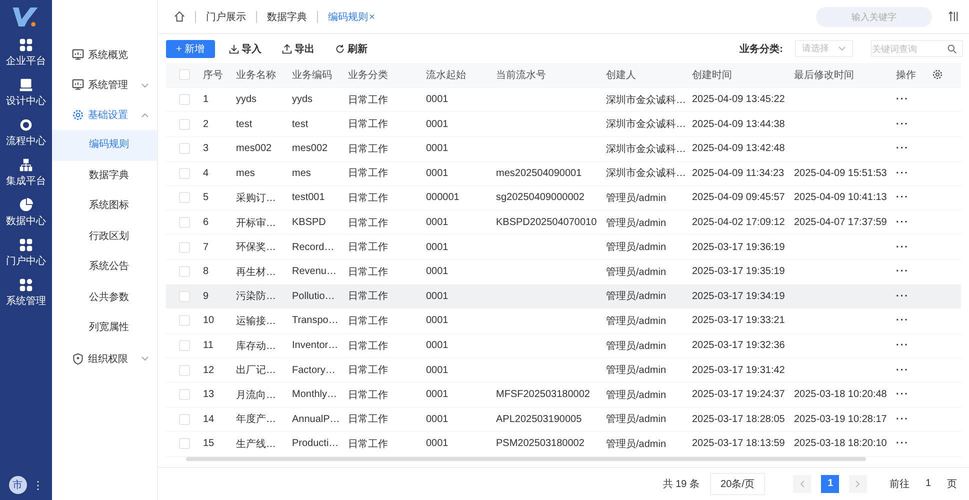  What do you see at coordinates (104, 267) in the screenshot?
I see `sidebar-subitem: 系统公告` at bounding box center [104, 267].